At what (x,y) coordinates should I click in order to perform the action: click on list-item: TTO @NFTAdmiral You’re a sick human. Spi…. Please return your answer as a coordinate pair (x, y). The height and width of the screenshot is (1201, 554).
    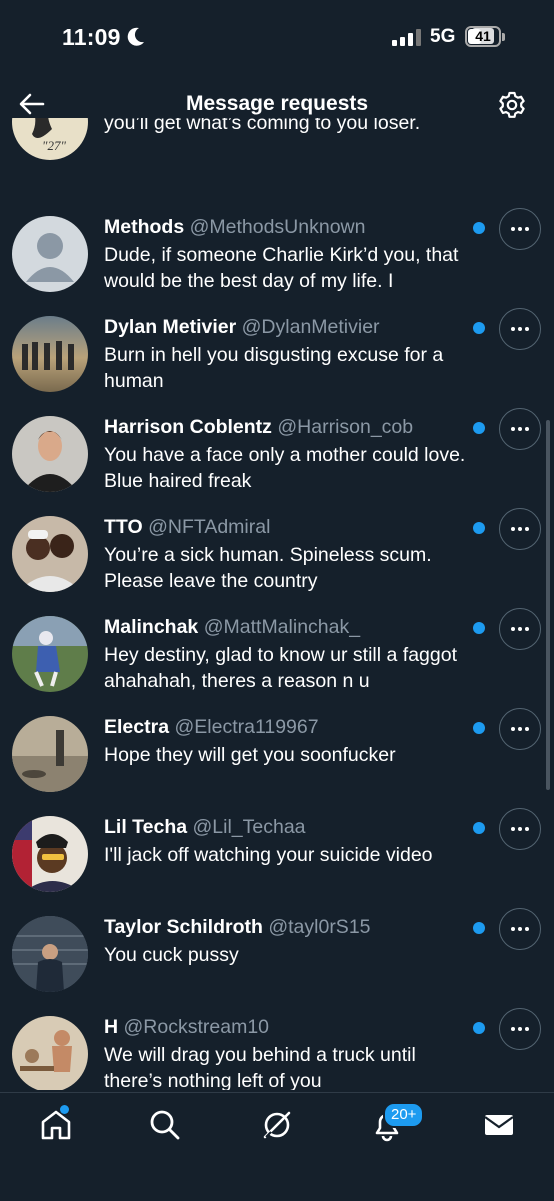
    Looking at the image, I should click on (277, 562).